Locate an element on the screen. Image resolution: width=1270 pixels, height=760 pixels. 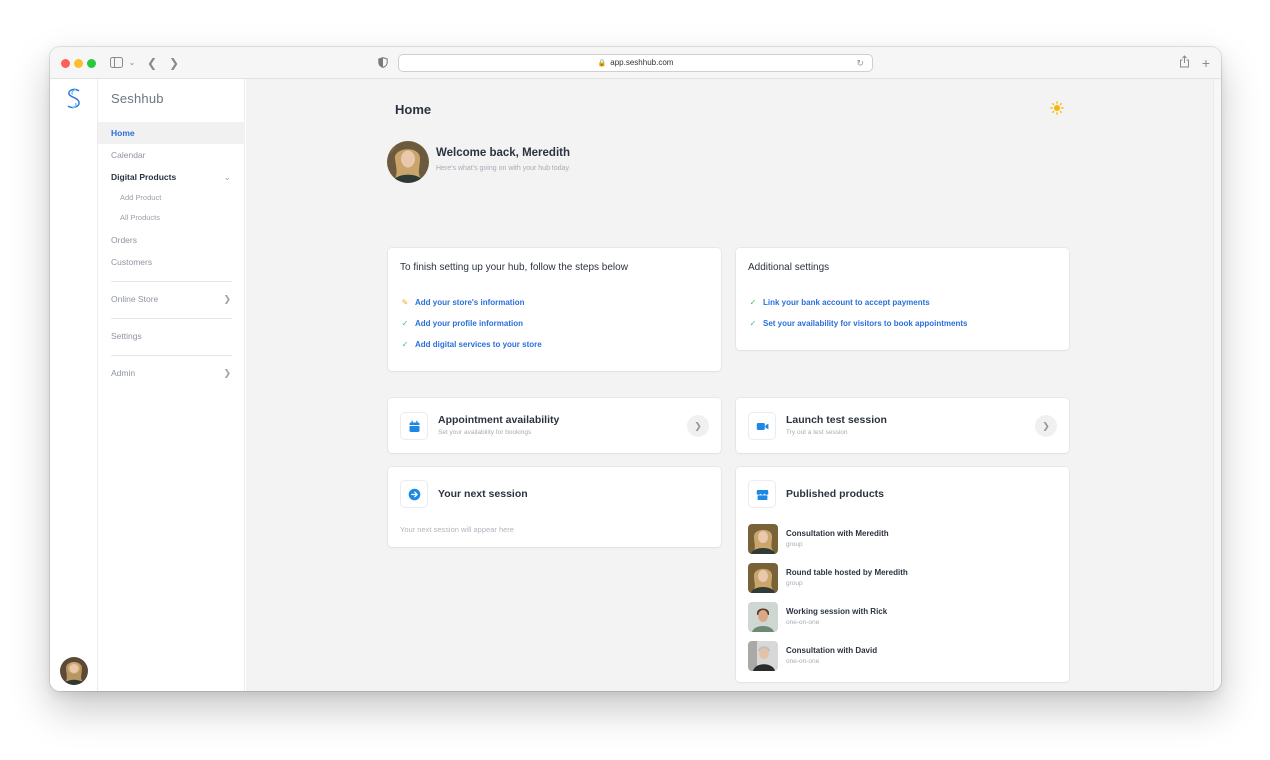
sidebar-item-label: Orders is located at coordinates (124, 240).